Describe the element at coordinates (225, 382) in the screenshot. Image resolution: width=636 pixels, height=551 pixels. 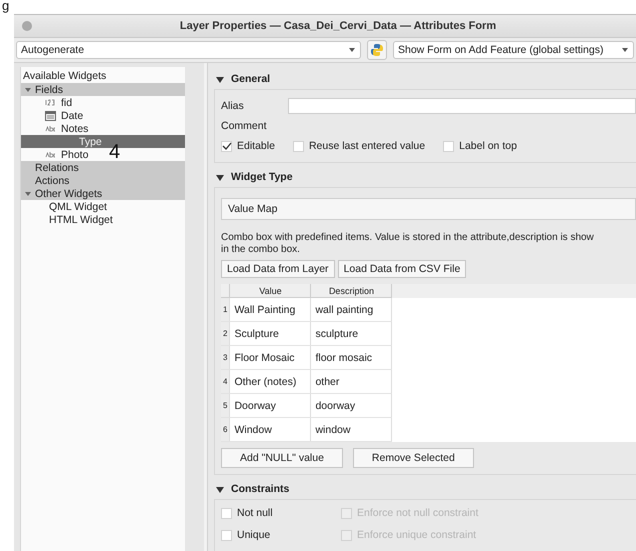
I see `row-number: 4` at that location.